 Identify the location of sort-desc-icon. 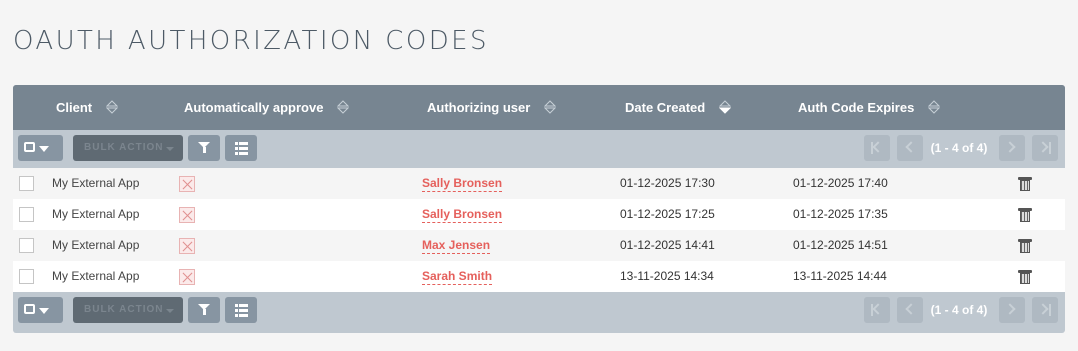
(724, 106).